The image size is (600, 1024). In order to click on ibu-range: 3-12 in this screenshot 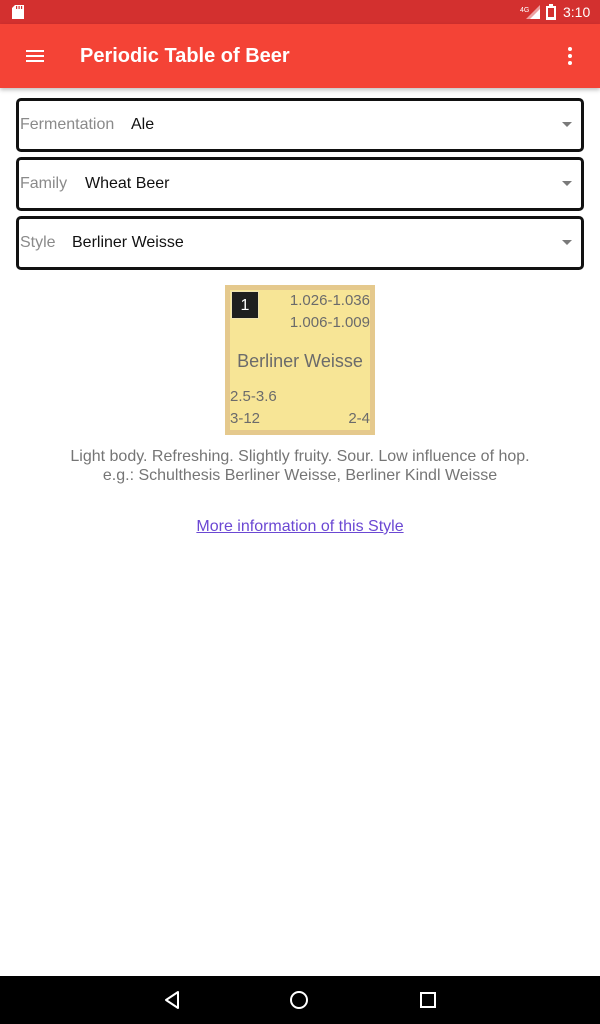, I will do `click(245, 418)`.